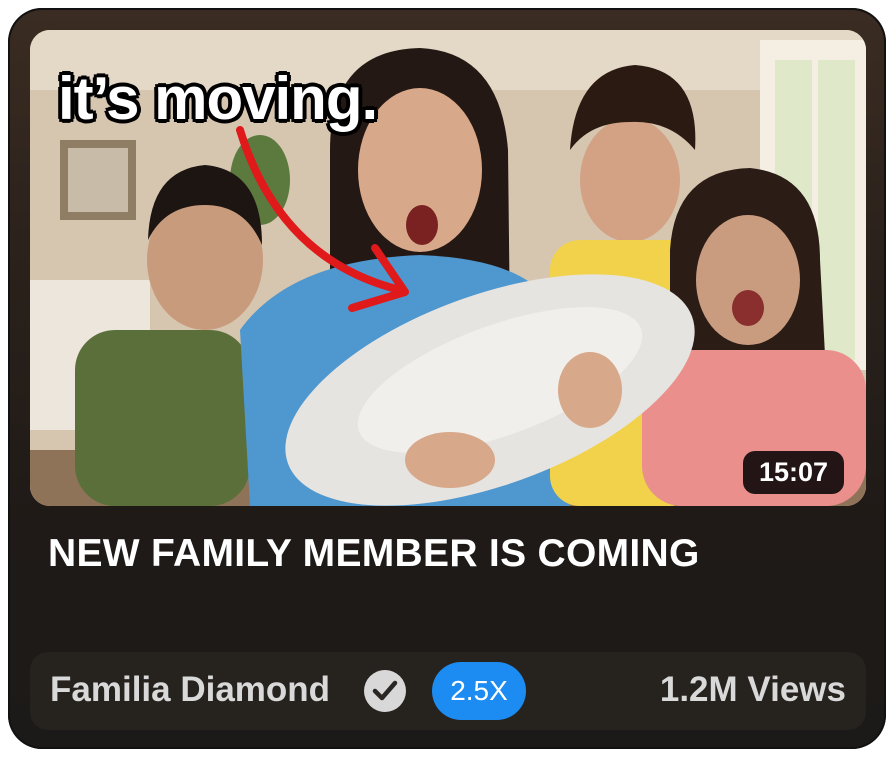 The image size is (896, 759). What do you see at coordinates (793, 472) in the screenshot?
I see `duration-badge: 15:07` at bounding box center [793, 472].